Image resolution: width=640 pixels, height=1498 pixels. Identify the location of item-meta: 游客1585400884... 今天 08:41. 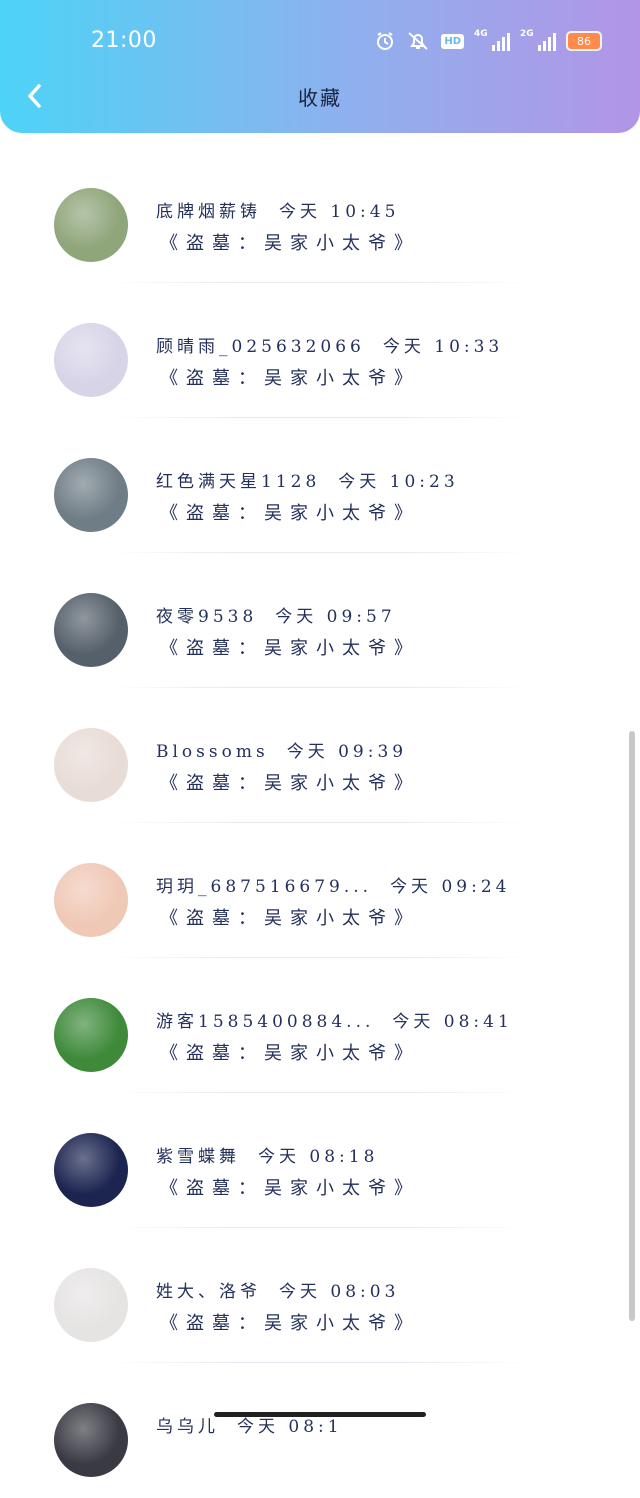
(334, 1019).